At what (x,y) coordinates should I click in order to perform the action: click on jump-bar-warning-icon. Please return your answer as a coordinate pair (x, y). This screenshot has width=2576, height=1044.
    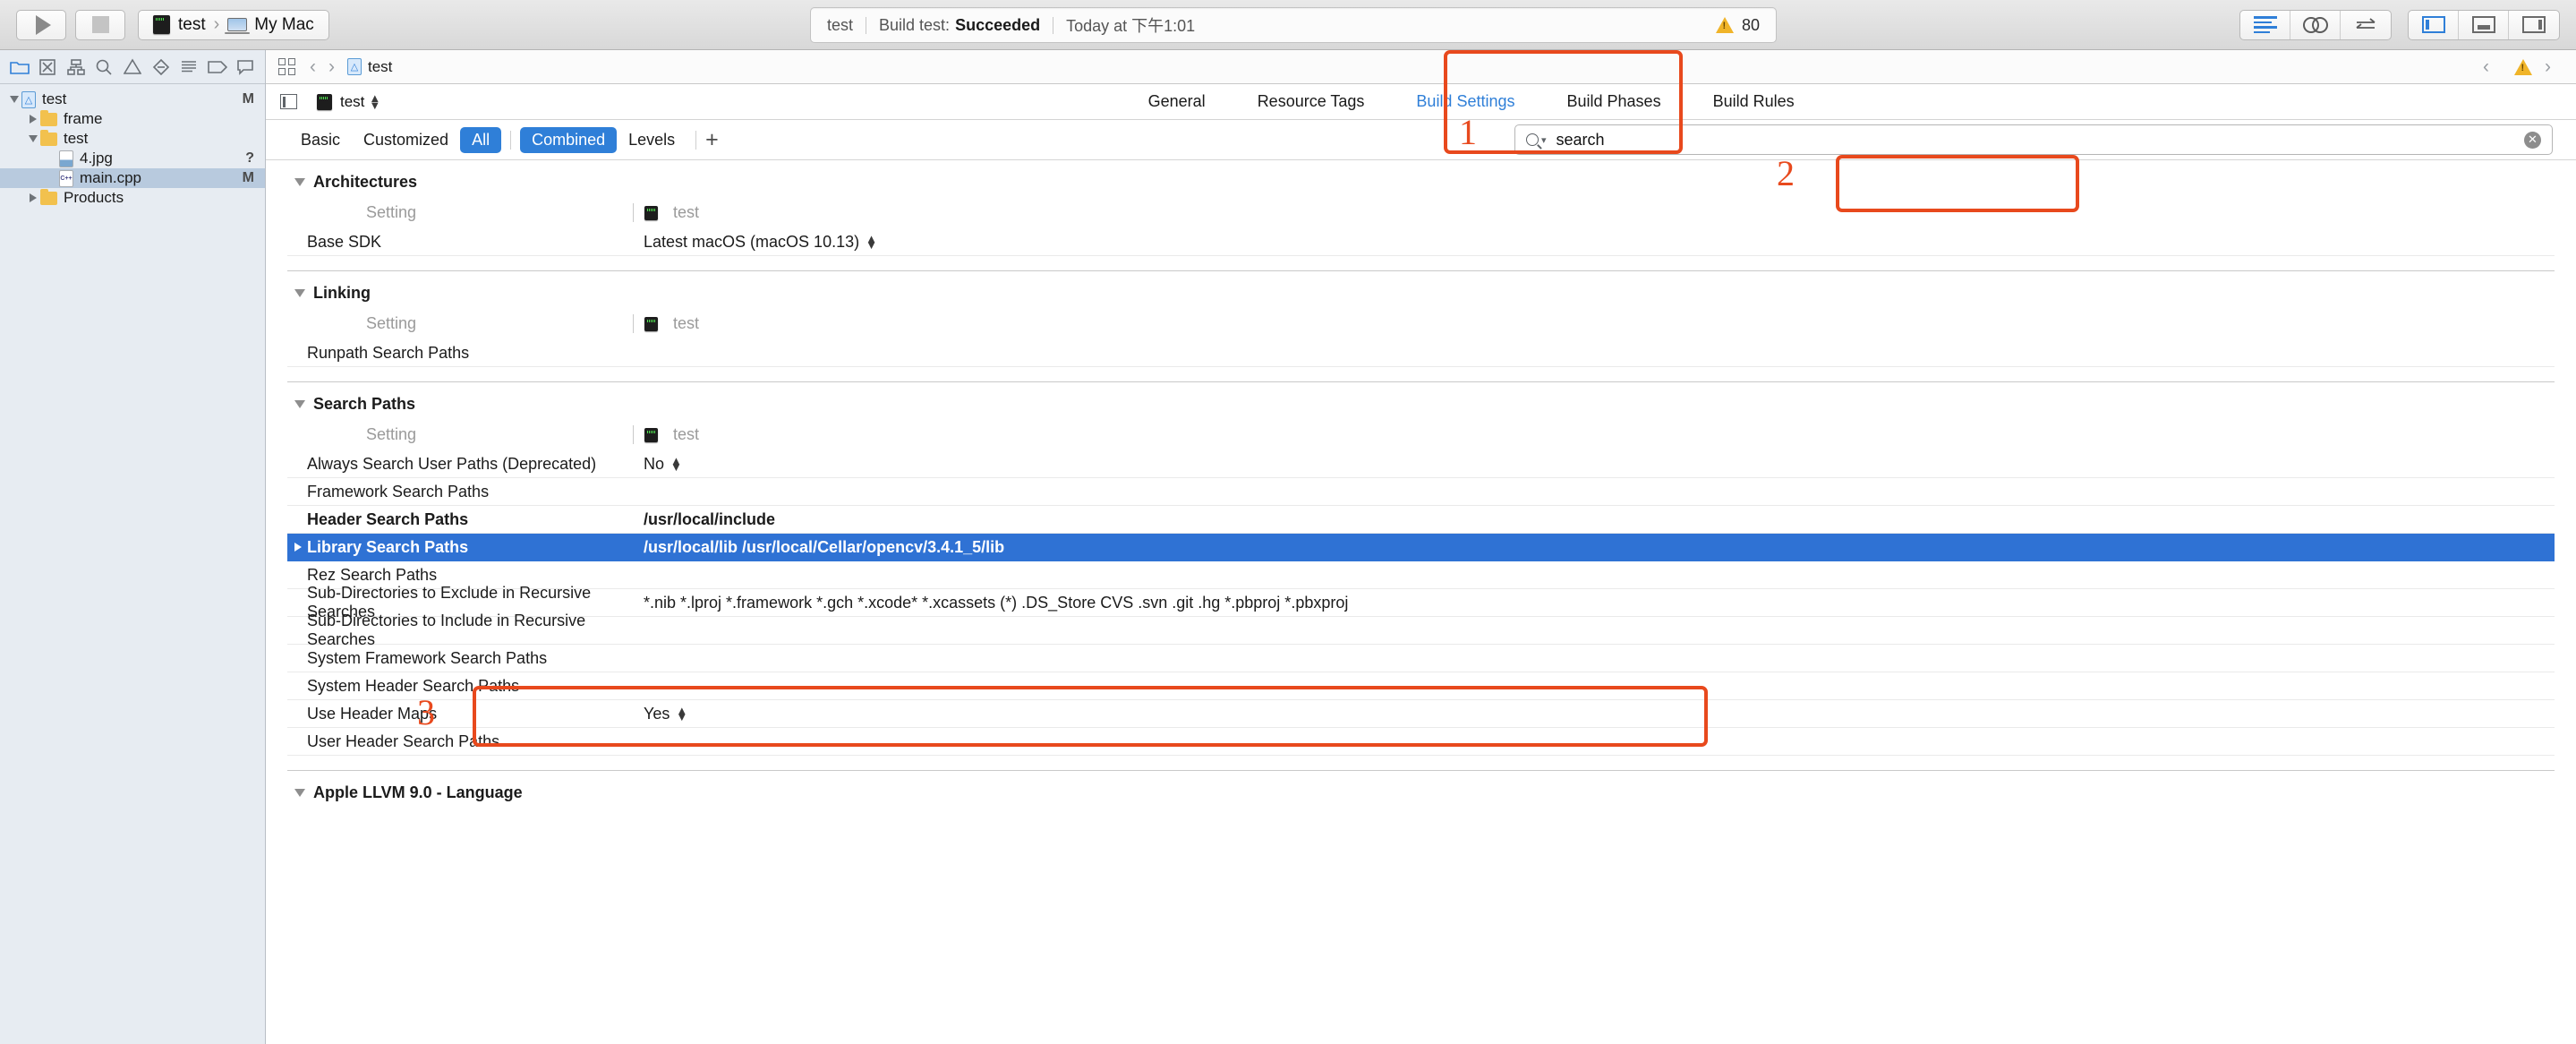
    Looking at the image, I should click on (2523, 66).